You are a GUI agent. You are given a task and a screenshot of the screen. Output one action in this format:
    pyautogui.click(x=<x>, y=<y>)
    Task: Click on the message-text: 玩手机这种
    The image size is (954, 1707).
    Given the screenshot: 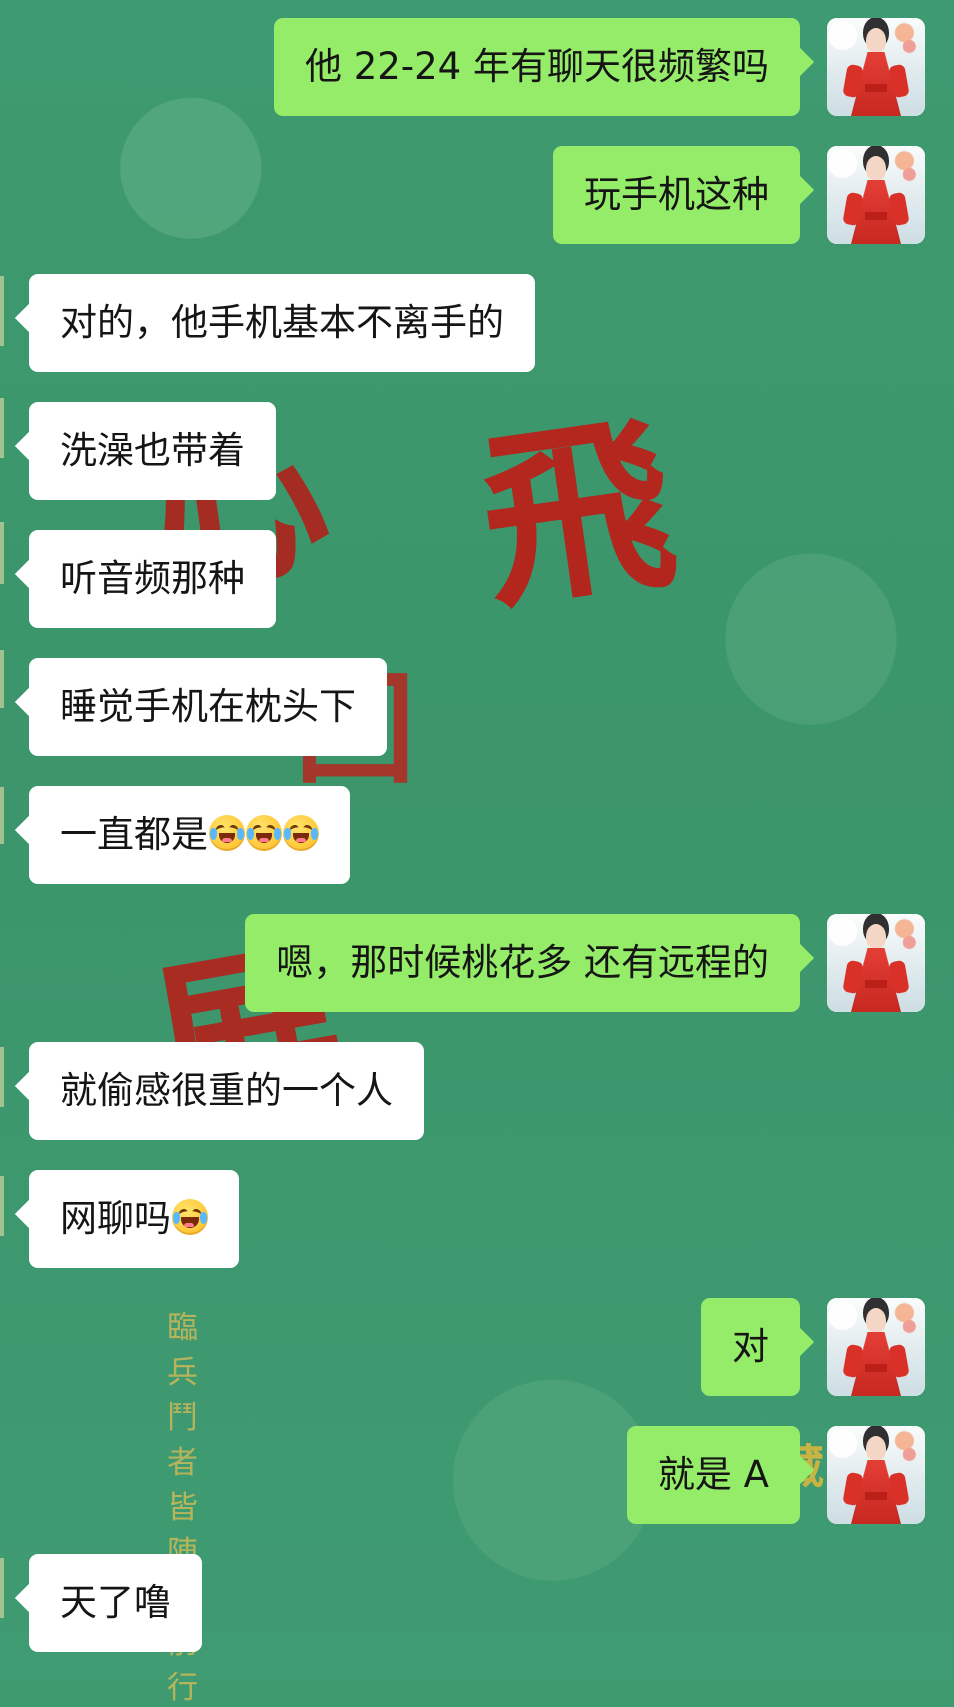 What is the action you would take?
    pyautogui.click(x=676, y=194)
    